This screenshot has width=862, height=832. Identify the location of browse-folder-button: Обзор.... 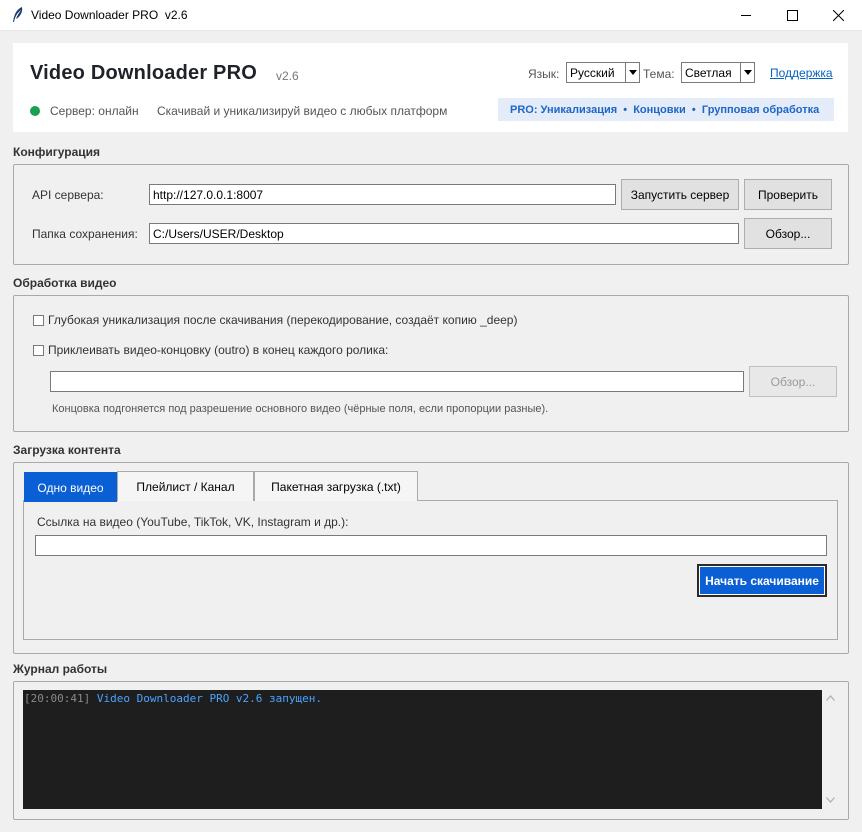
(788, 233).